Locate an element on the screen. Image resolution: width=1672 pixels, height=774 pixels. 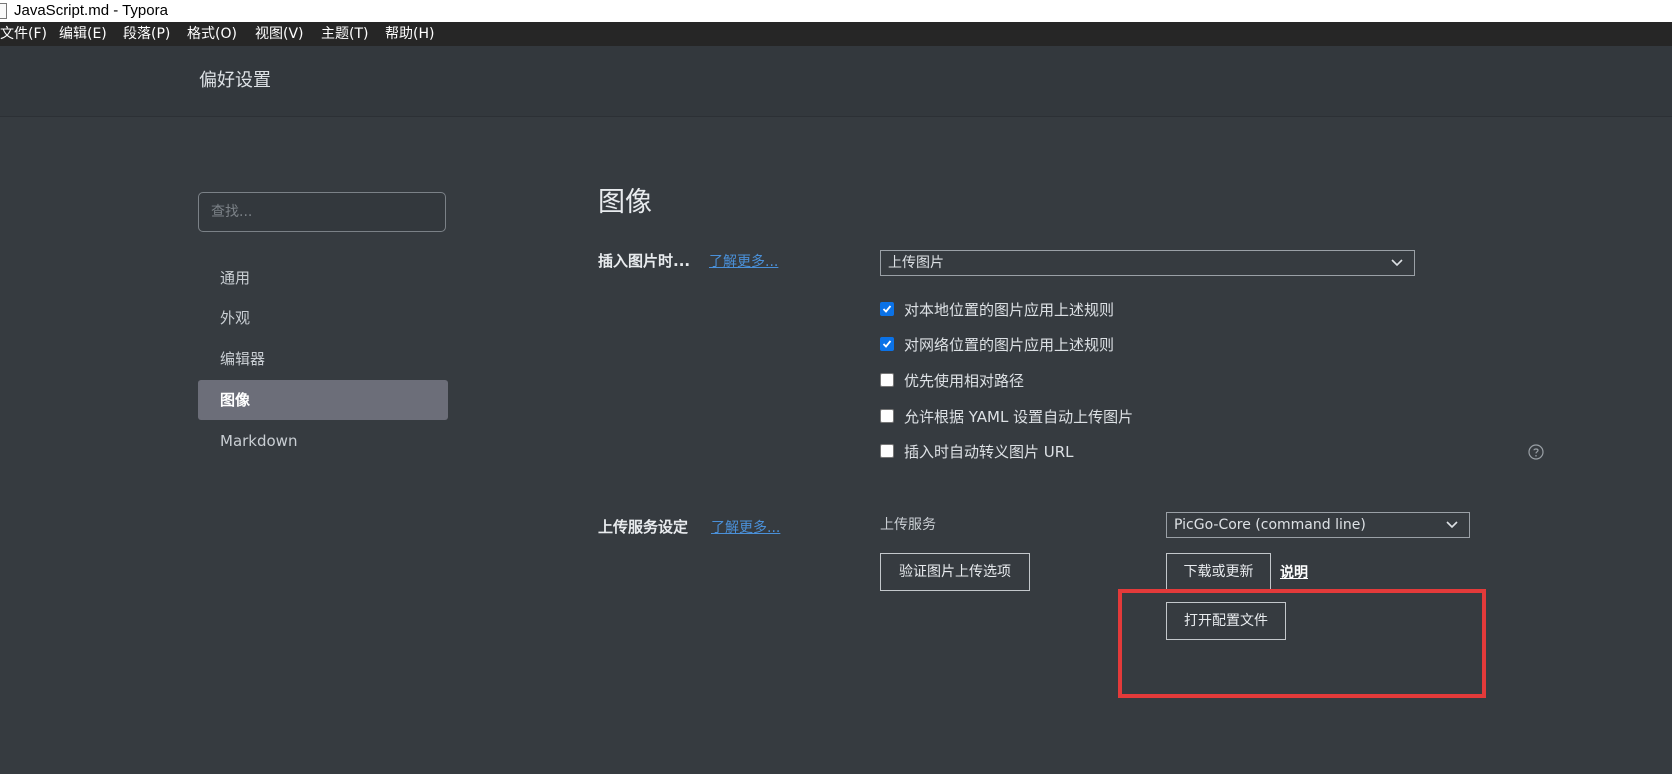
docs-link: 说明 is located at coordinates (1294, 572).